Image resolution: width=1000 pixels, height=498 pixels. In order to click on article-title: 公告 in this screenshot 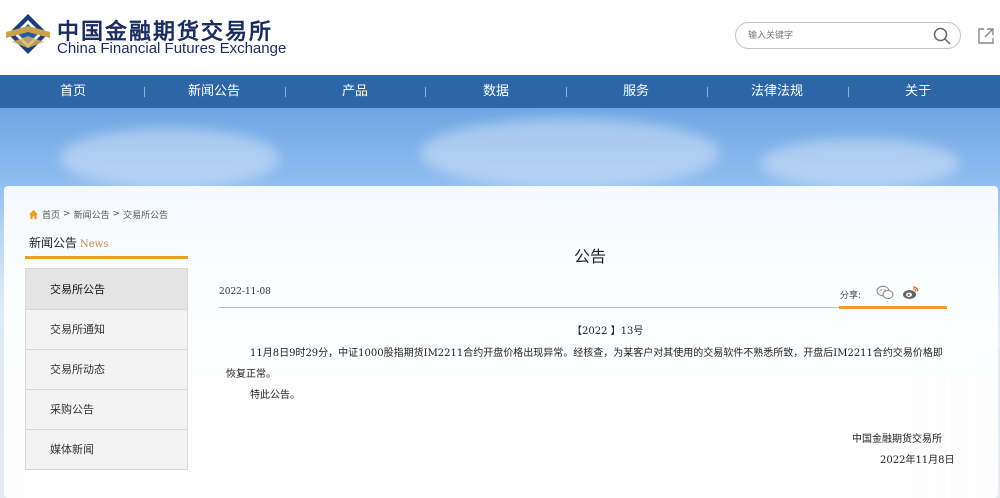, I will do `click(589, 256)`.